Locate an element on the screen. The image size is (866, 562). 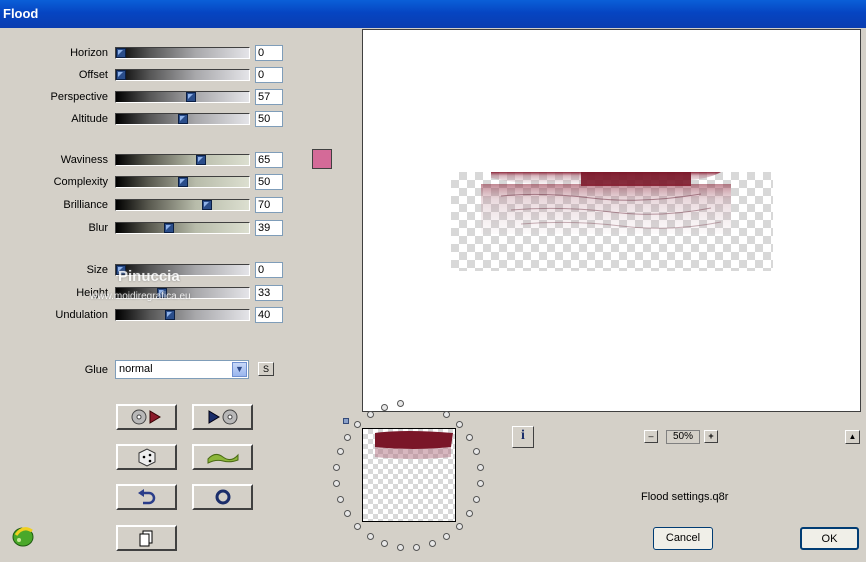
undo-button is located at coordinates (146, 497).